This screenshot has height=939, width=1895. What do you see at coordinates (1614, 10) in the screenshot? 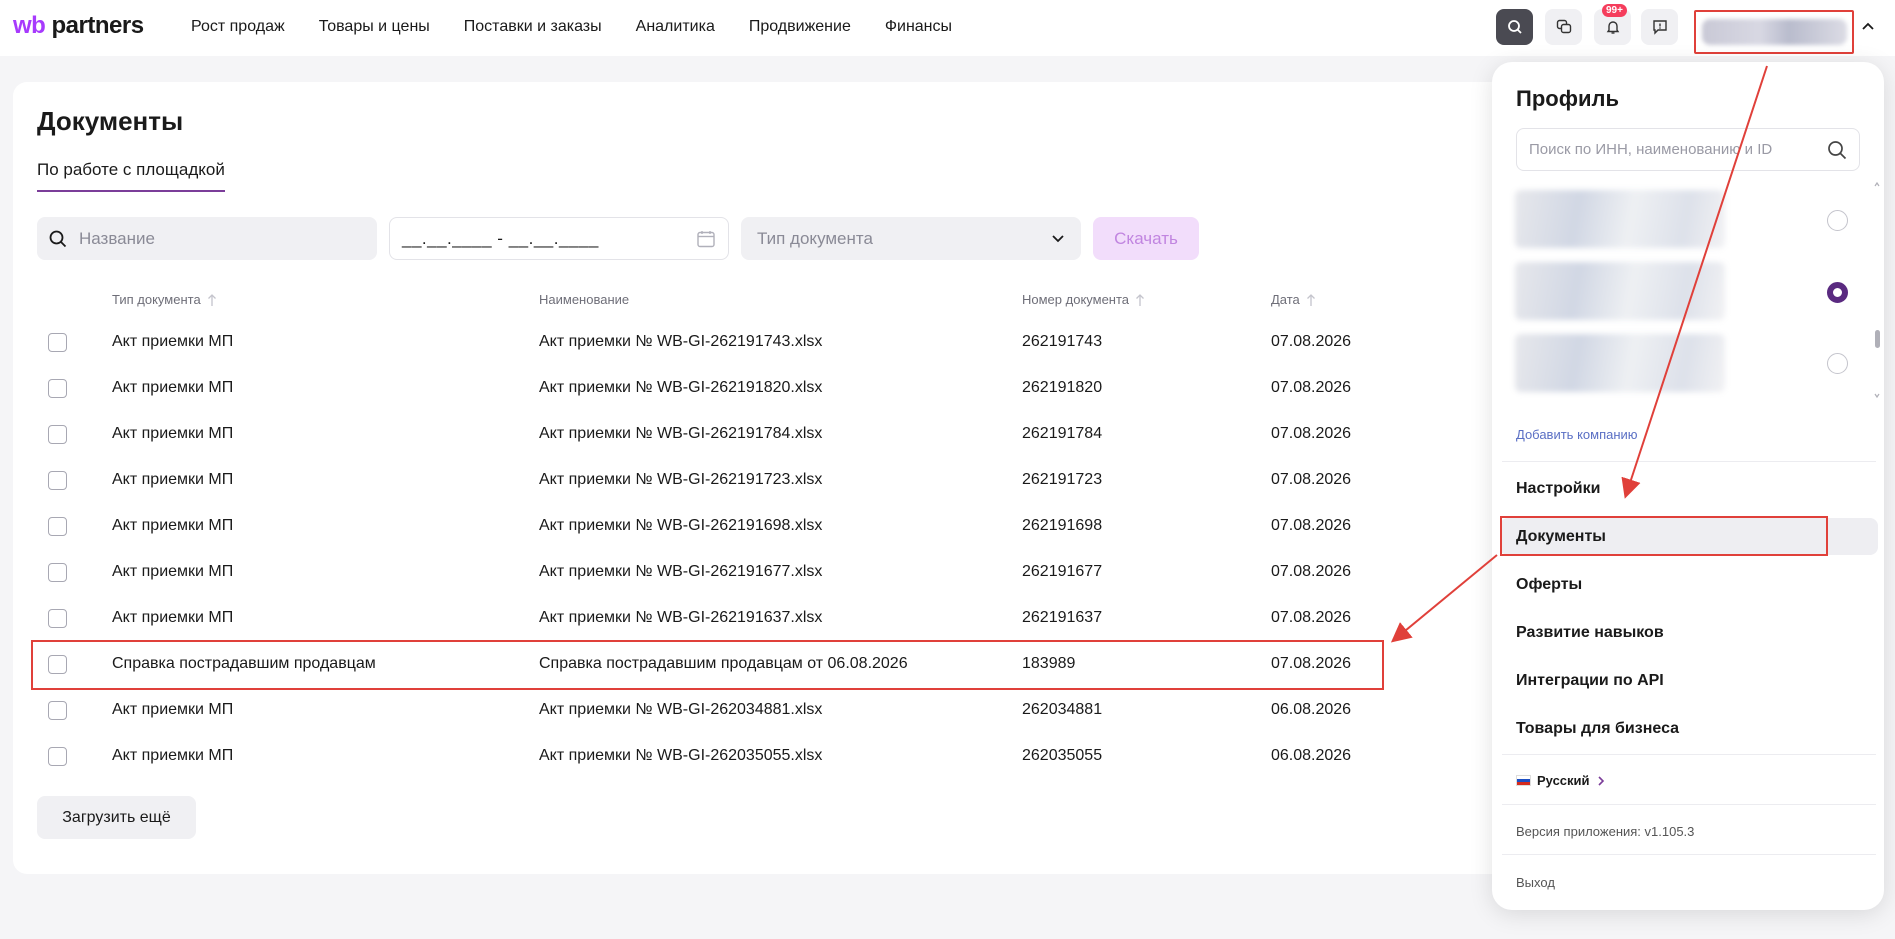
I see `notifications-badge: 99+` at bounding box center [1614, 10].